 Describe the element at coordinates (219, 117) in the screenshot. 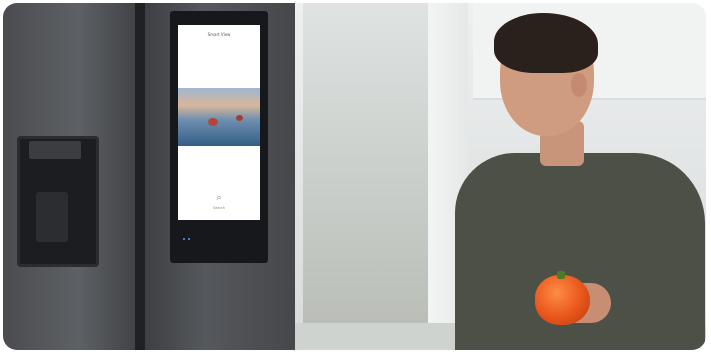

I see `screen-photo` at that location.